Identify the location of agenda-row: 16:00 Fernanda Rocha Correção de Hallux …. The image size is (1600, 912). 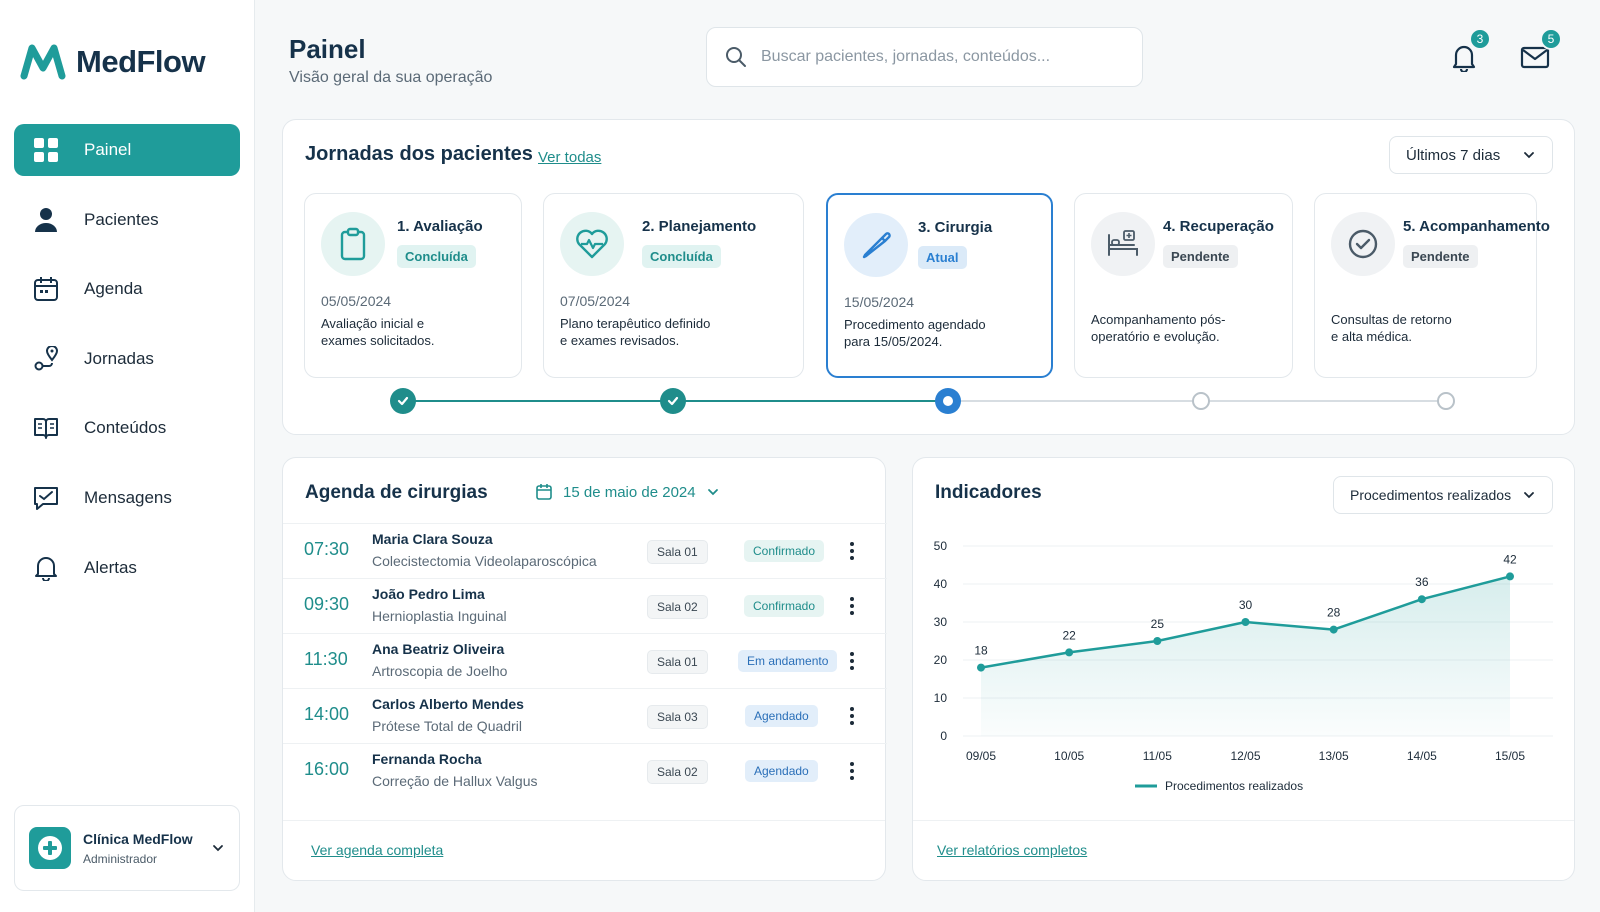
(585, 770).